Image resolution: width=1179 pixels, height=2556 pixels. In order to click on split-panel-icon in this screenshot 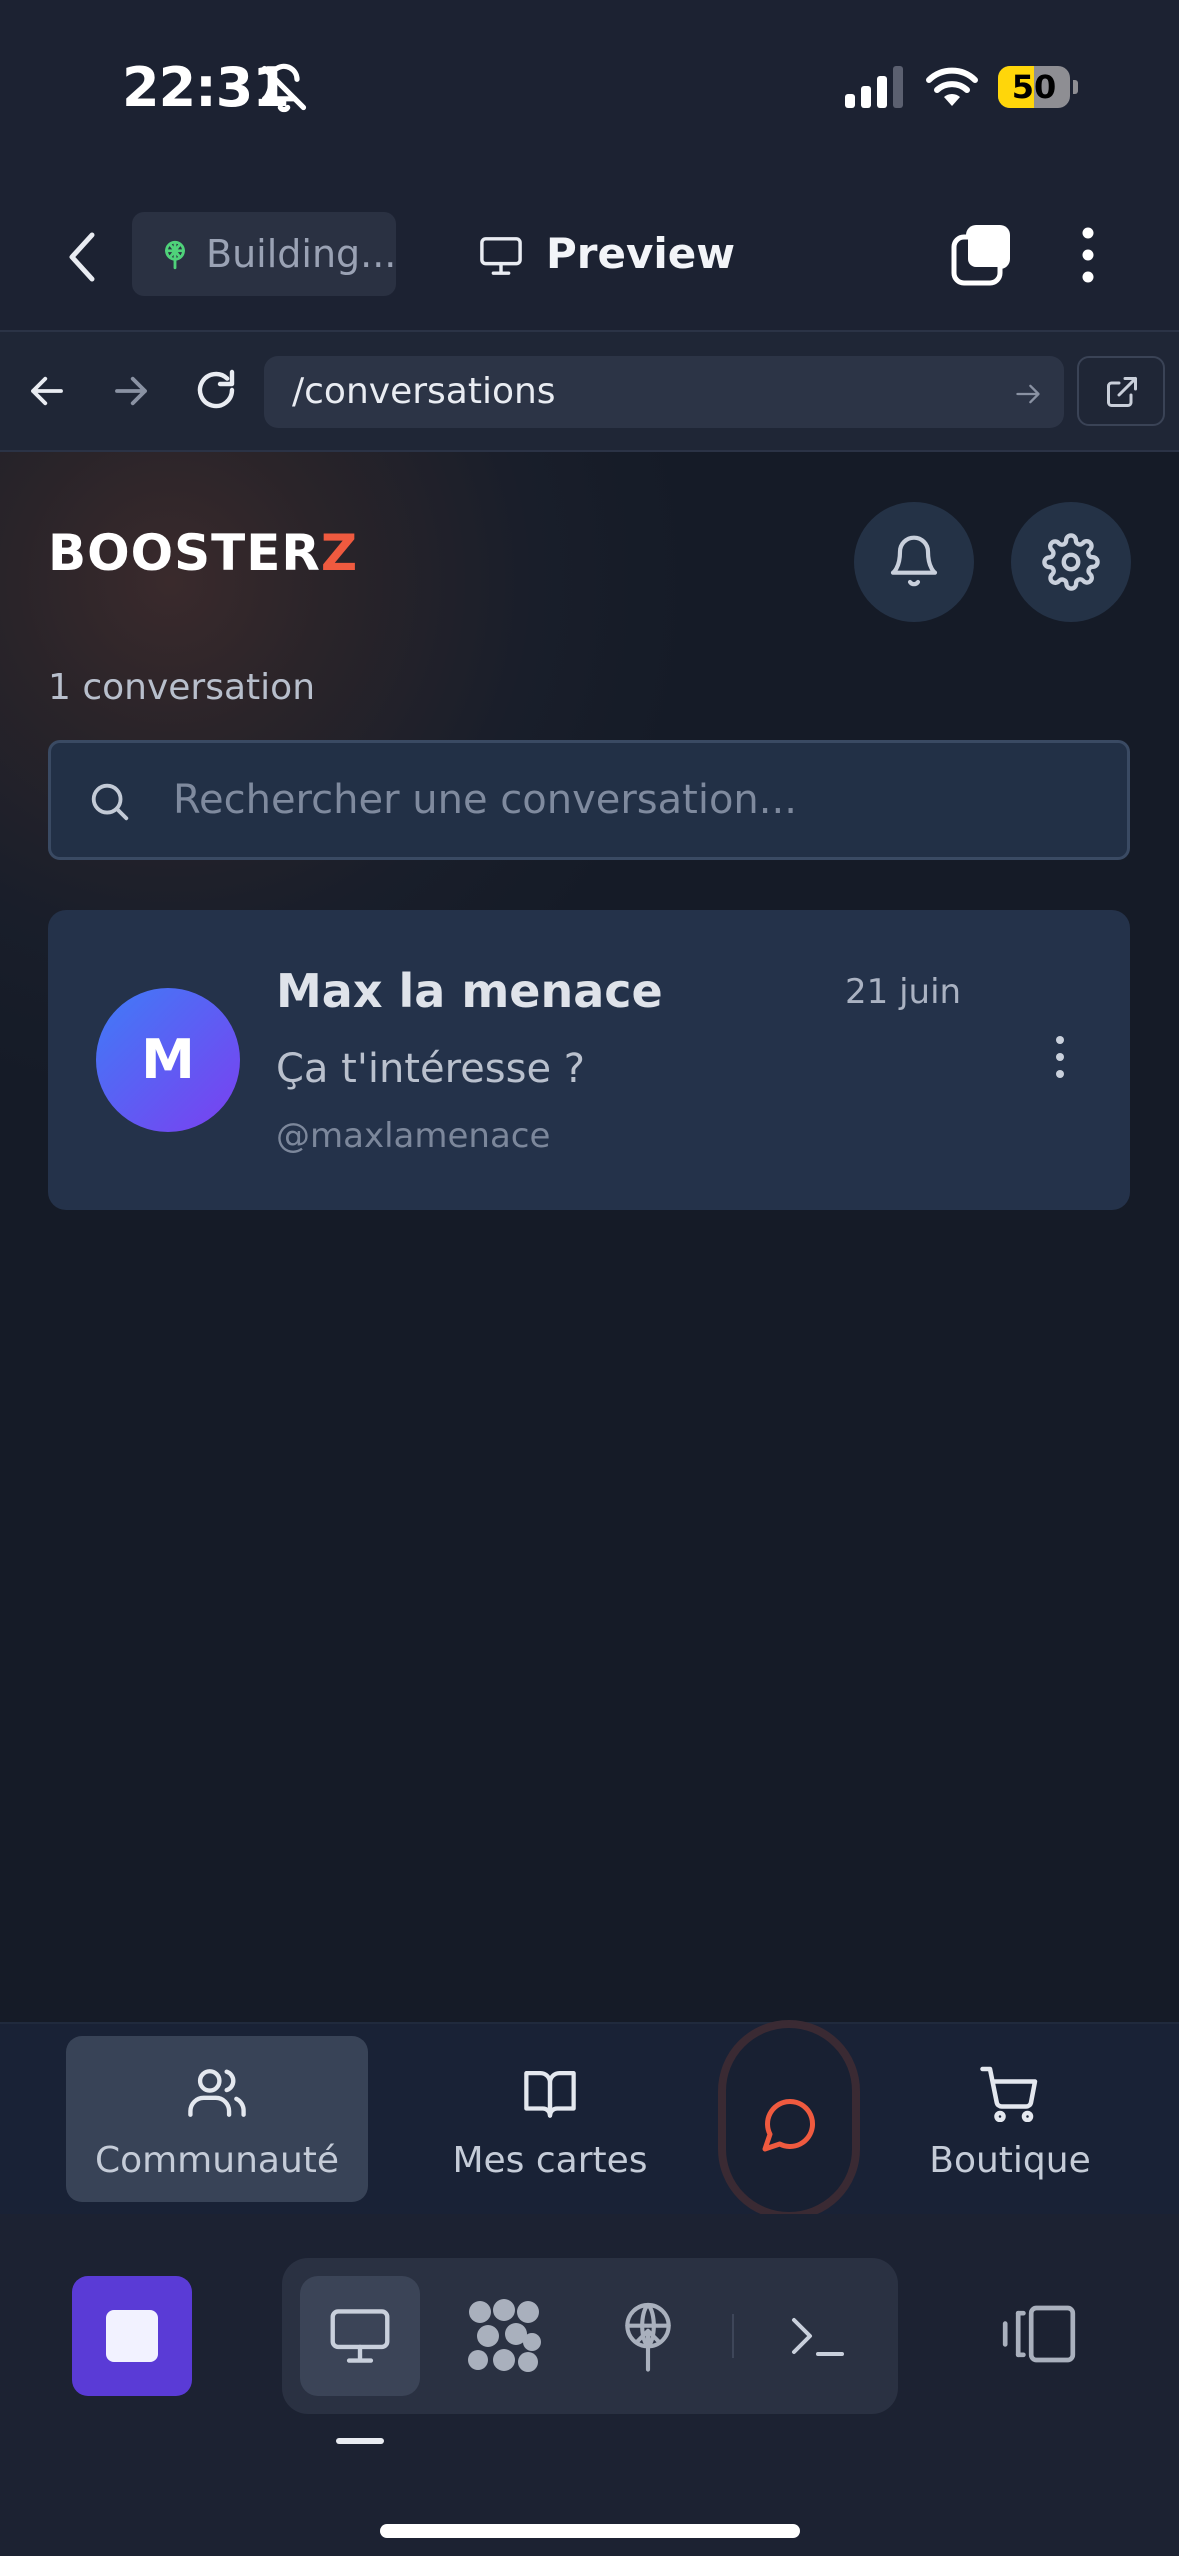, I will do `click(1039, 2334)`.